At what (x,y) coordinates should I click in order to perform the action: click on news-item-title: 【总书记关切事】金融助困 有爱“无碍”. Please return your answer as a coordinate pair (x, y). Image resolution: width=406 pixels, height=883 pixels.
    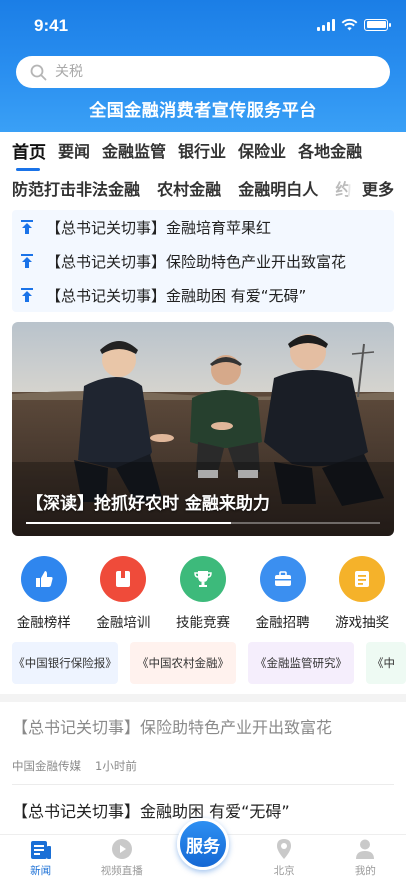
    Looking at the image, I should click on (151, 810).